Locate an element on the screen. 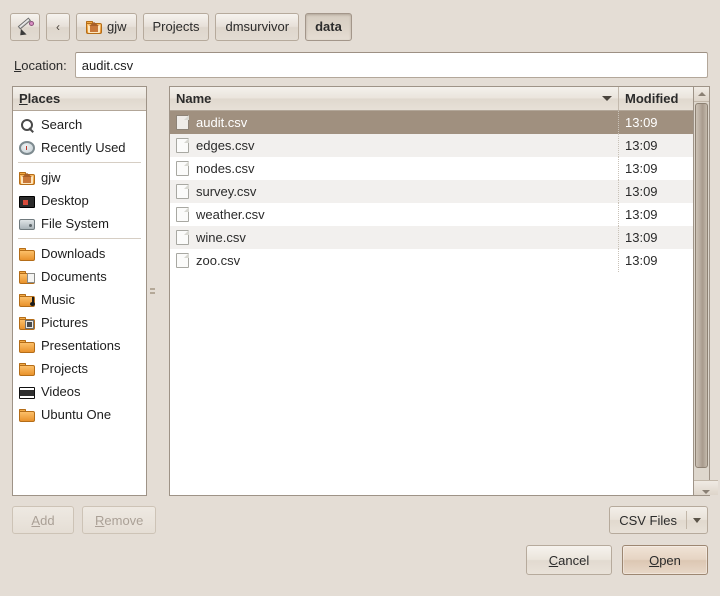 This screenshot has height=596, width=720. scrollbar-thumb is located at coordinates (701, 285).